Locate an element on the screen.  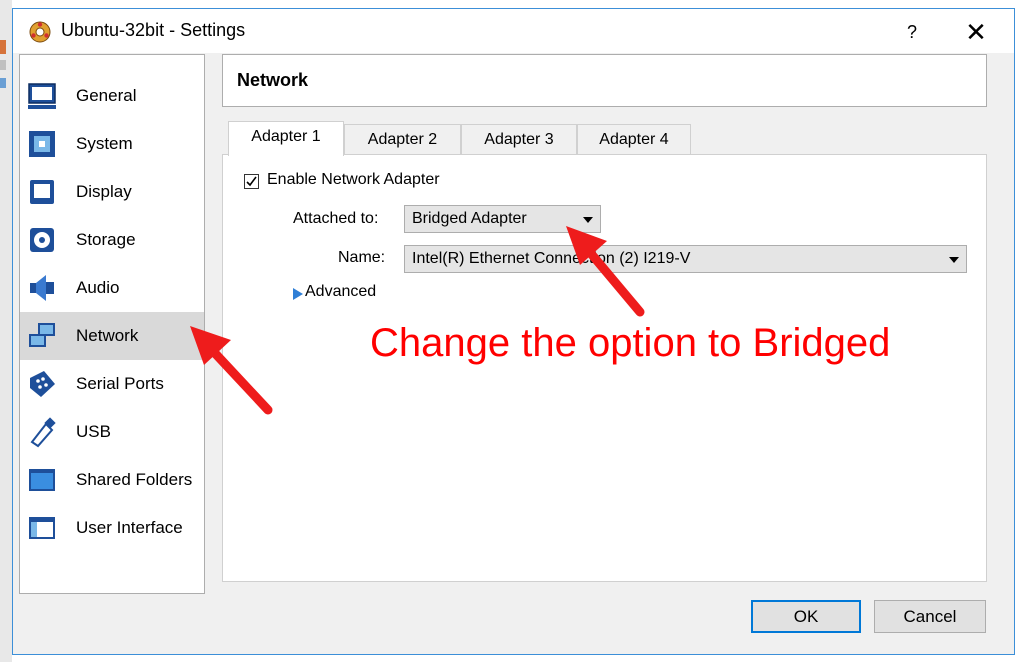
cancel-button: Cancel is located at coordinates (930, 616).